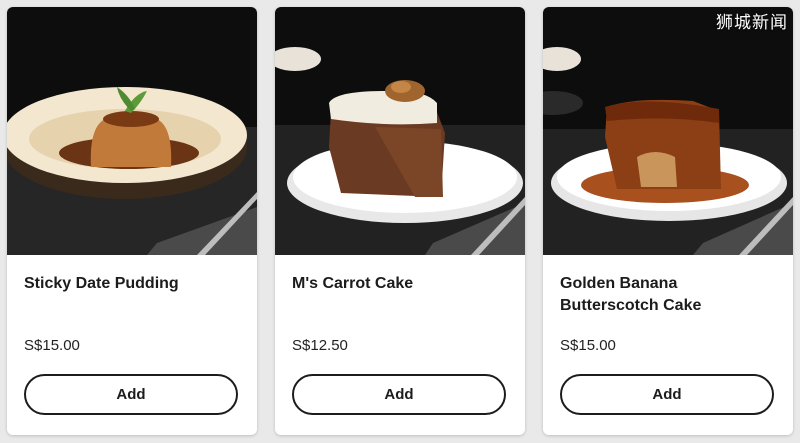 This screenshot has height=443, width=800. What do you see at coordinates (353, 283) in the screenshot?
I see `product-name: M's Carrot Cake` at bounding box center [353, 283].